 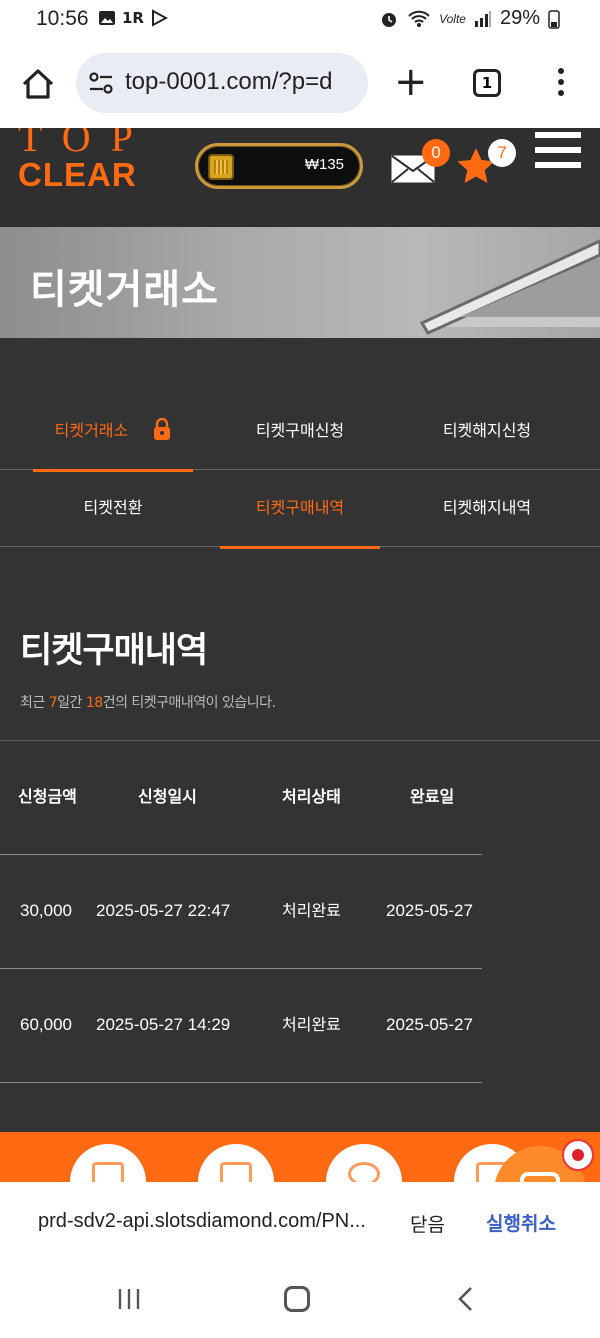 What do you see at coordinates (467, 1299) in the screenshot?
I see `back-icon` at bounding box center [467, 1299].